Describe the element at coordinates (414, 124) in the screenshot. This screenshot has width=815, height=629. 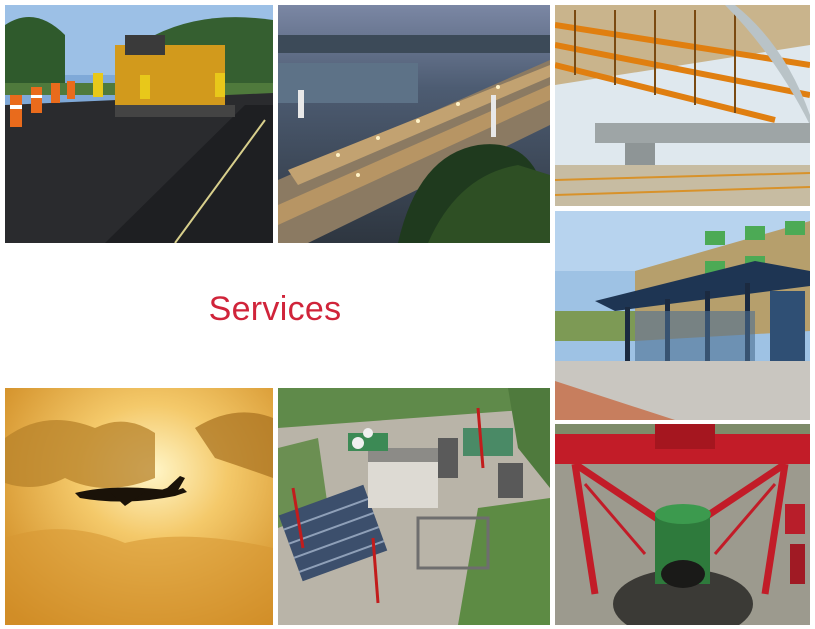
I see `highway-at-dusk-photo` at that location.